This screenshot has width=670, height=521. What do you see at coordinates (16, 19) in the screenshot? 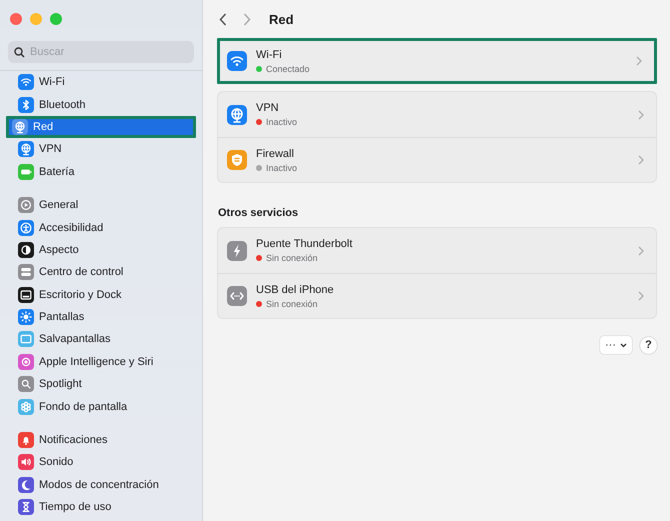
I see `close-button` at bounding box center [16, 19].